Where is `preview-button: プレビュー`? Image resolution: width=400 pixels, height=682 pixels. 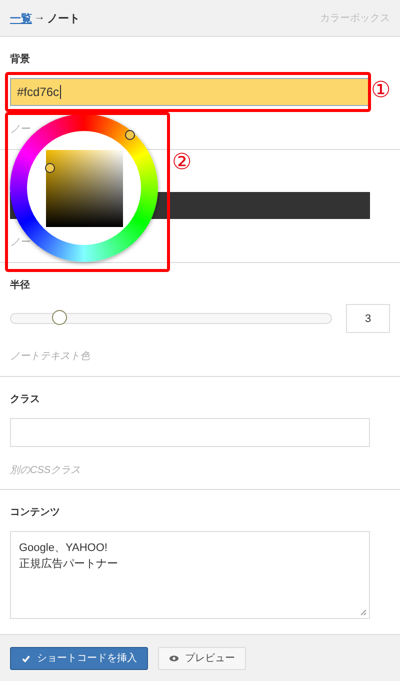 preview-button: プレビュー is located at coordinates (202, 658).